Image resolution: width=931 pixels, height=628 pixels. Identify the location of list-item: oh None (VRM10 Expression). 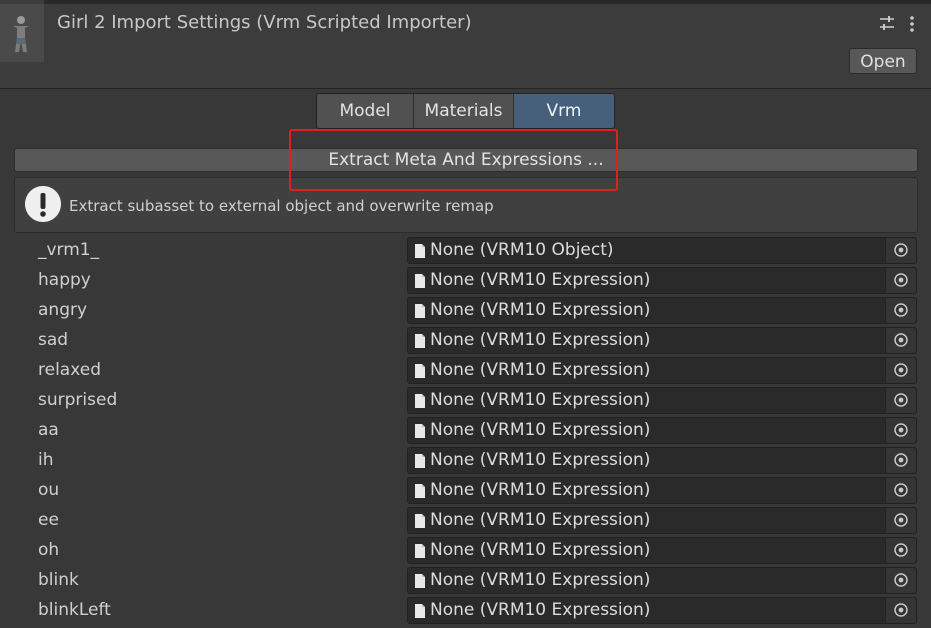
(465, 551).